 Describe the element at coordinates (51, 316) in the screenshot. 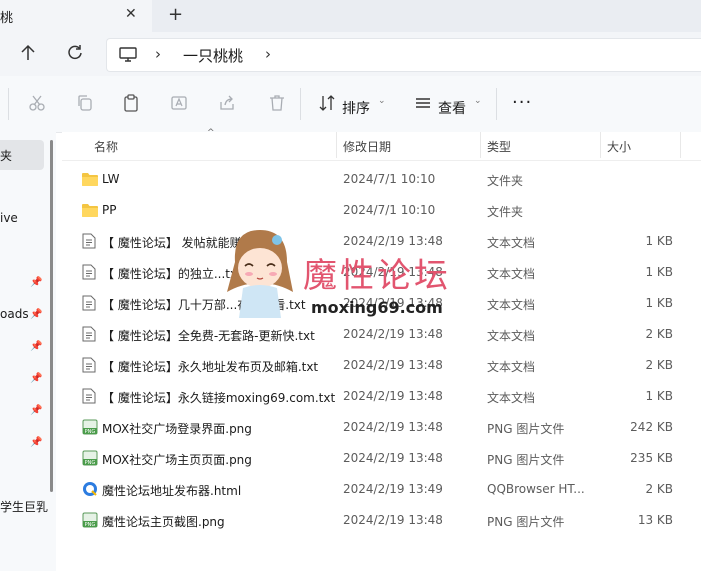

I see `nav-scrollbar` at that location.